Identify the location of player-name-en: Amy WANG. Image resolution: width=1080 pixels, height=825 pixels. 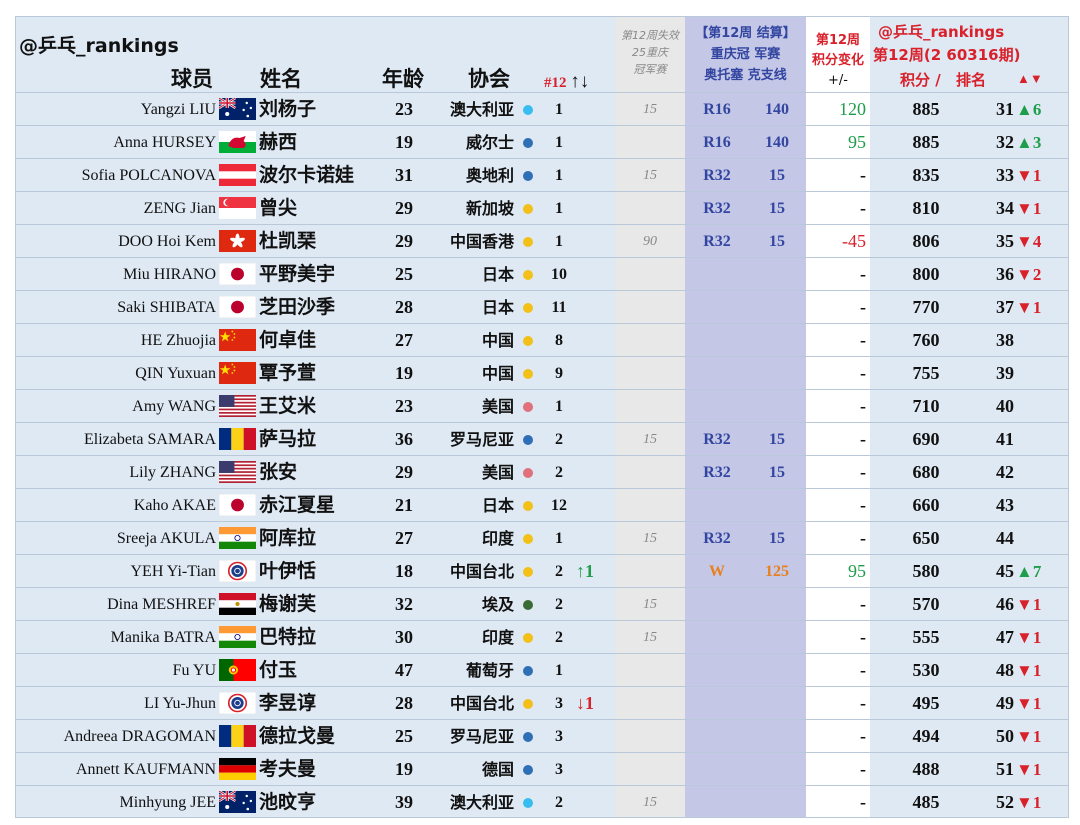
(174, 406).